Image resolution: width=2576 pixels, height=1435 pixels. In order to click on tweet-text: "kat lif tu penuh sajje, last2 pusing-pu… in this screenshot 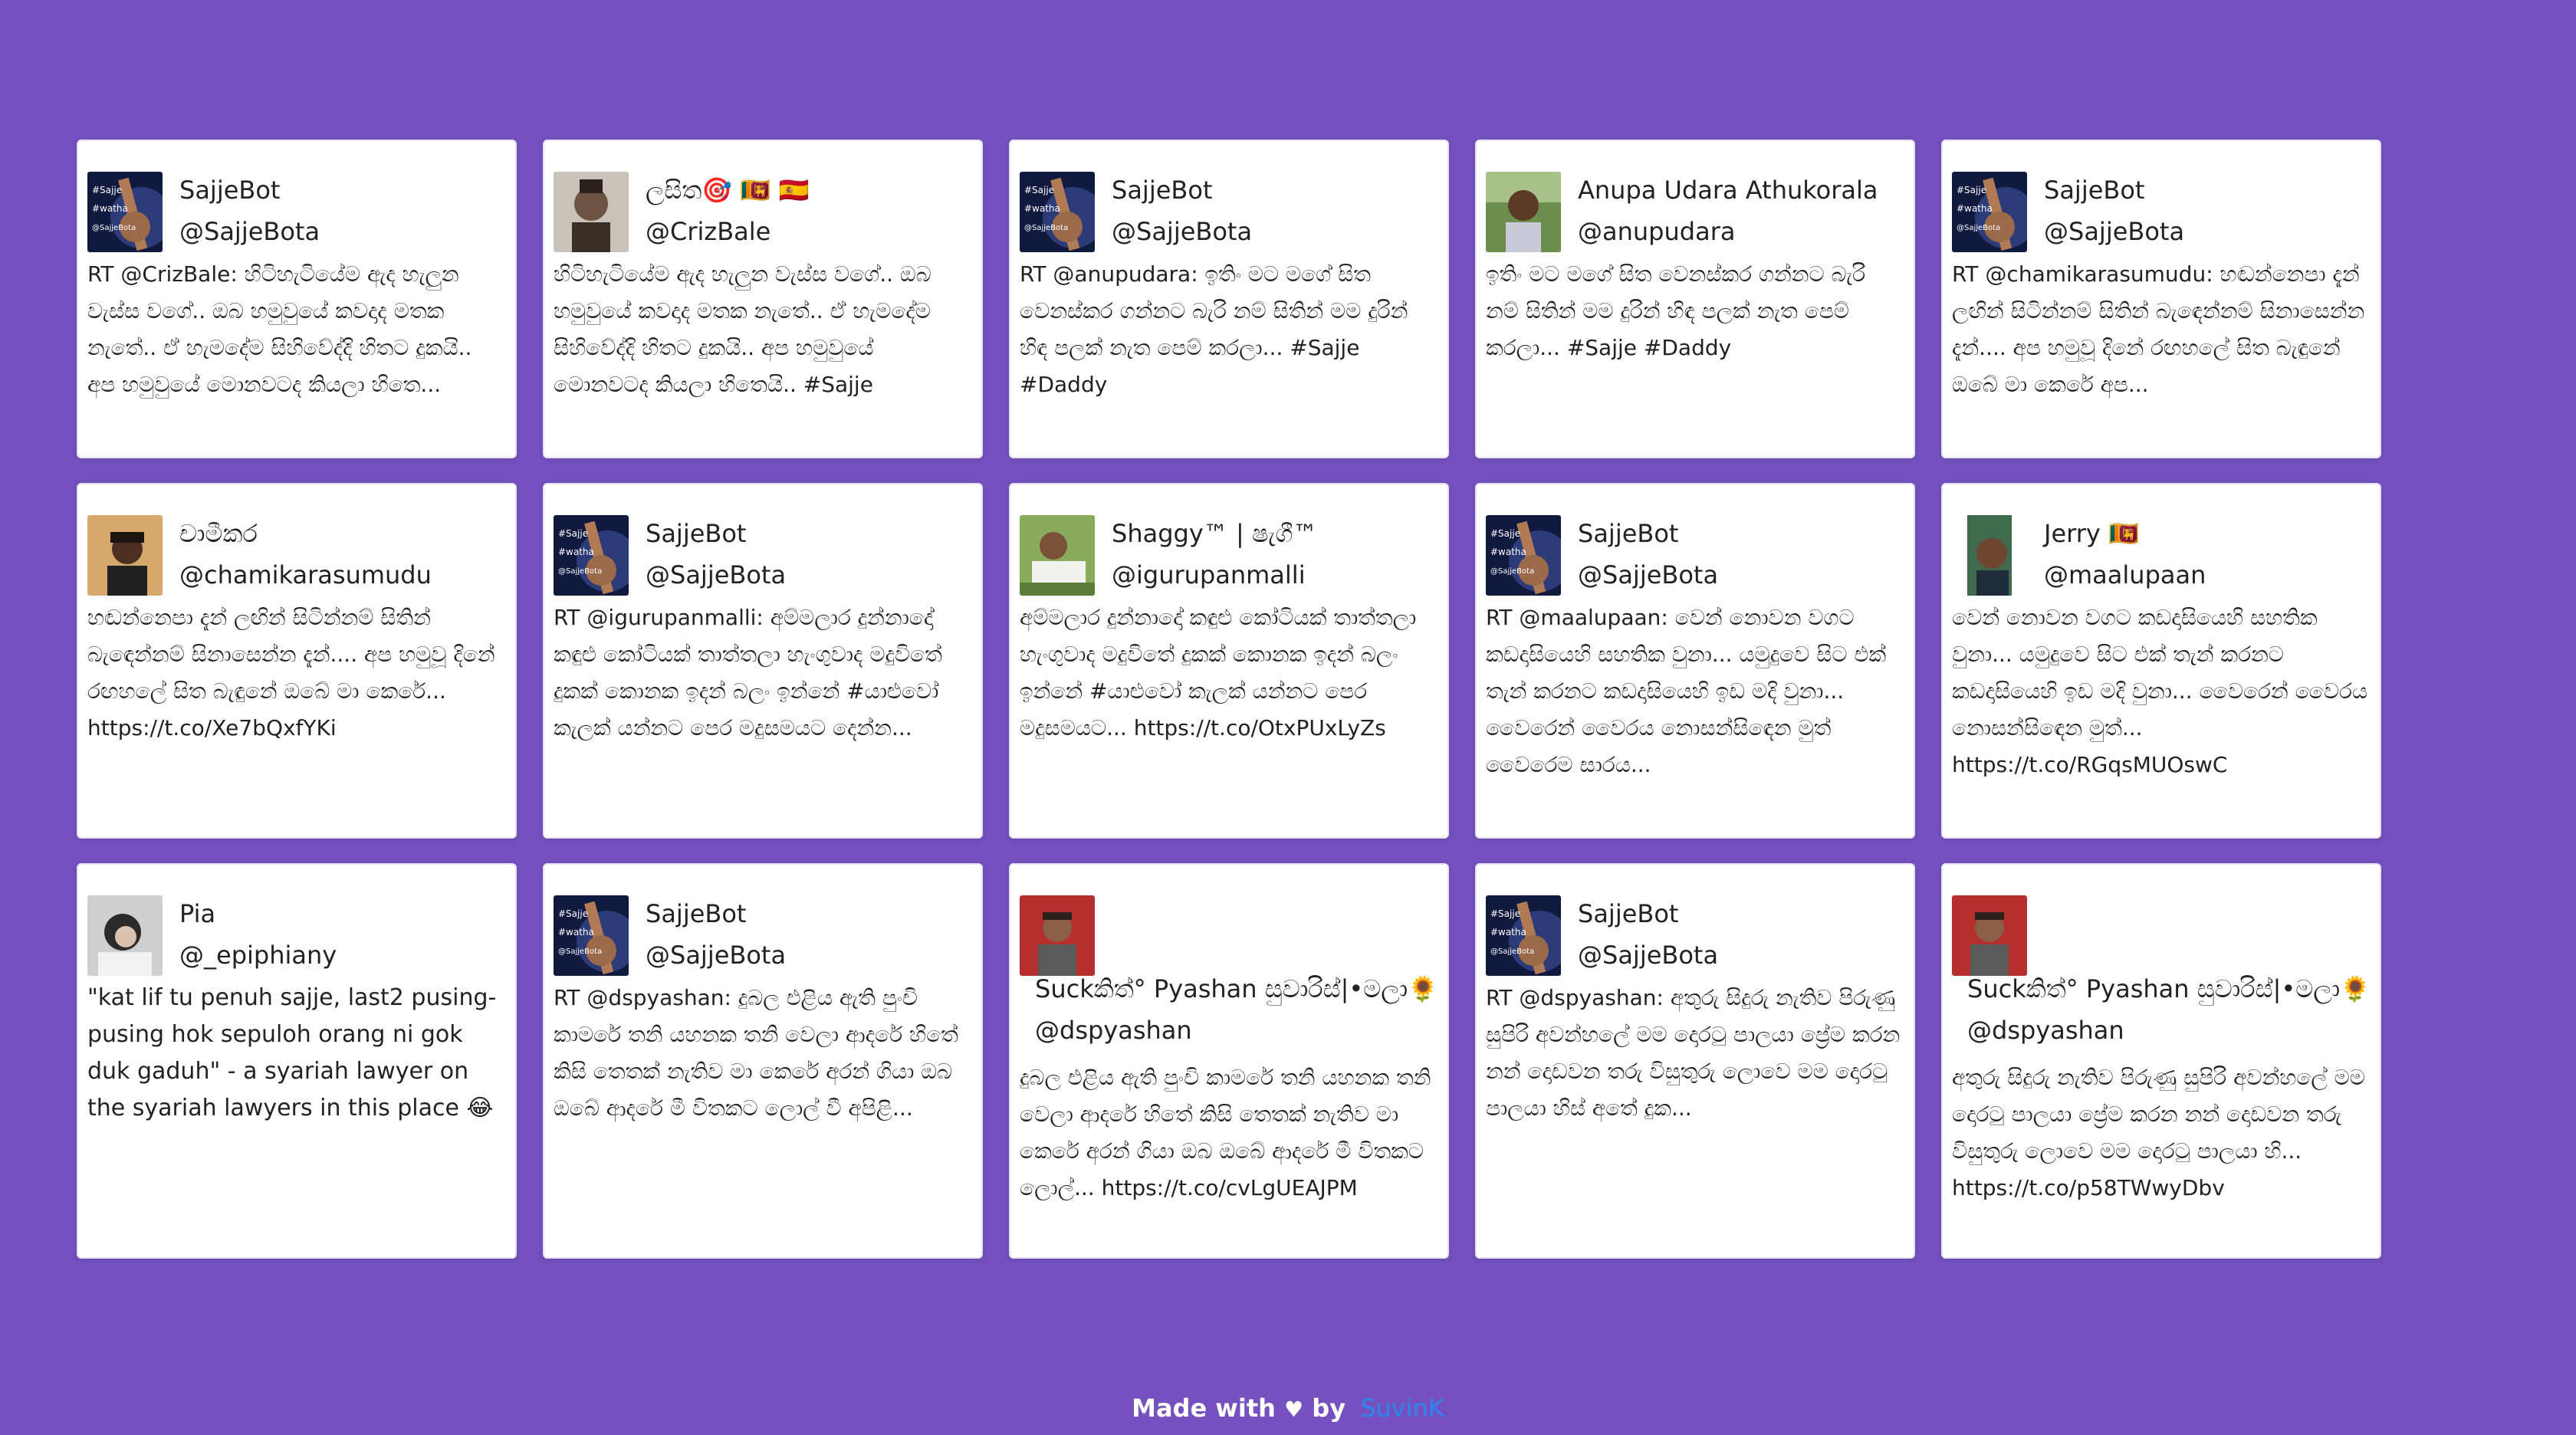, I will do `click(292, 1052)`.